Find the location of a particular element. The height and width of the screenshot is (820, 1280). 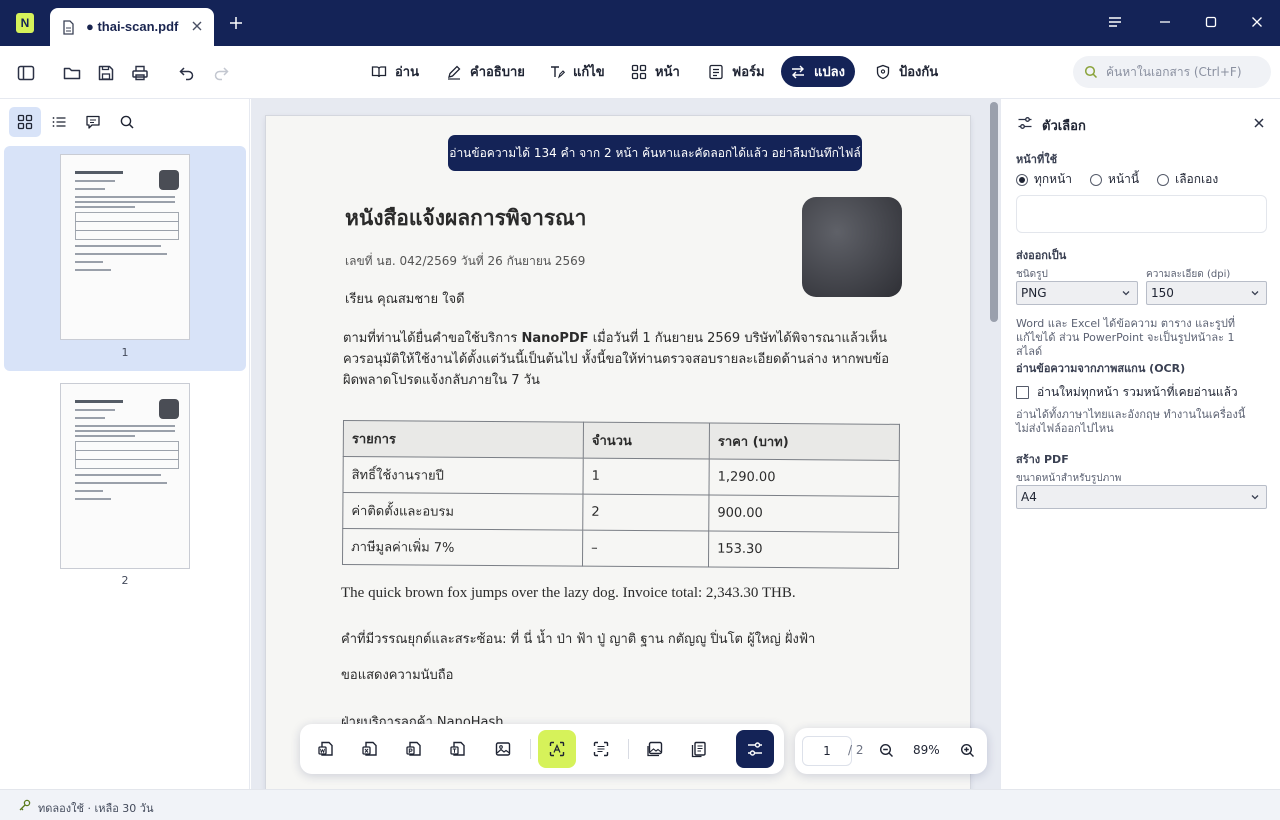

image-to-pdf-button is located at coordinates (655, 749).